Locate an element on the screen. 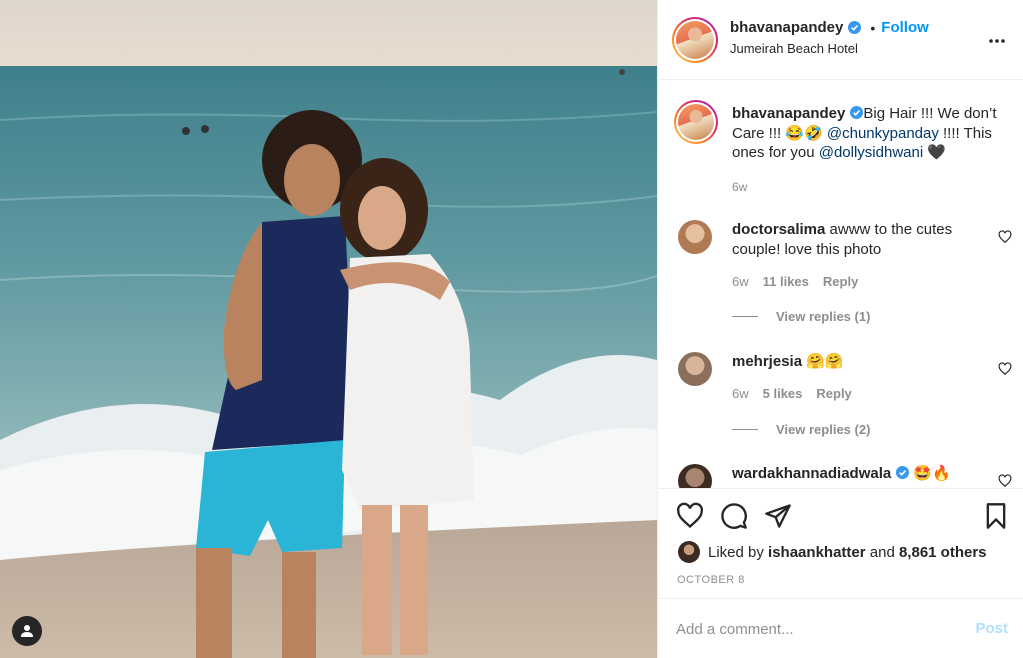 The height and width of the screenshot is (658, 1023). liked-by-summary: Liked by ishaankhatter and 8,861 others is located at coordinates (832, 552).